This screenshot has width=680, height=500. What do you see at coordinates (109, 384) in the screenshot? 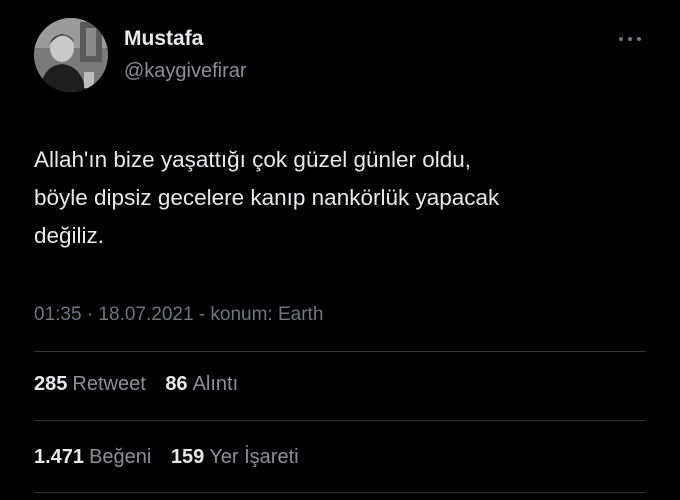
I see `retweet-label: Retweet` at bounding box center [109, 384].